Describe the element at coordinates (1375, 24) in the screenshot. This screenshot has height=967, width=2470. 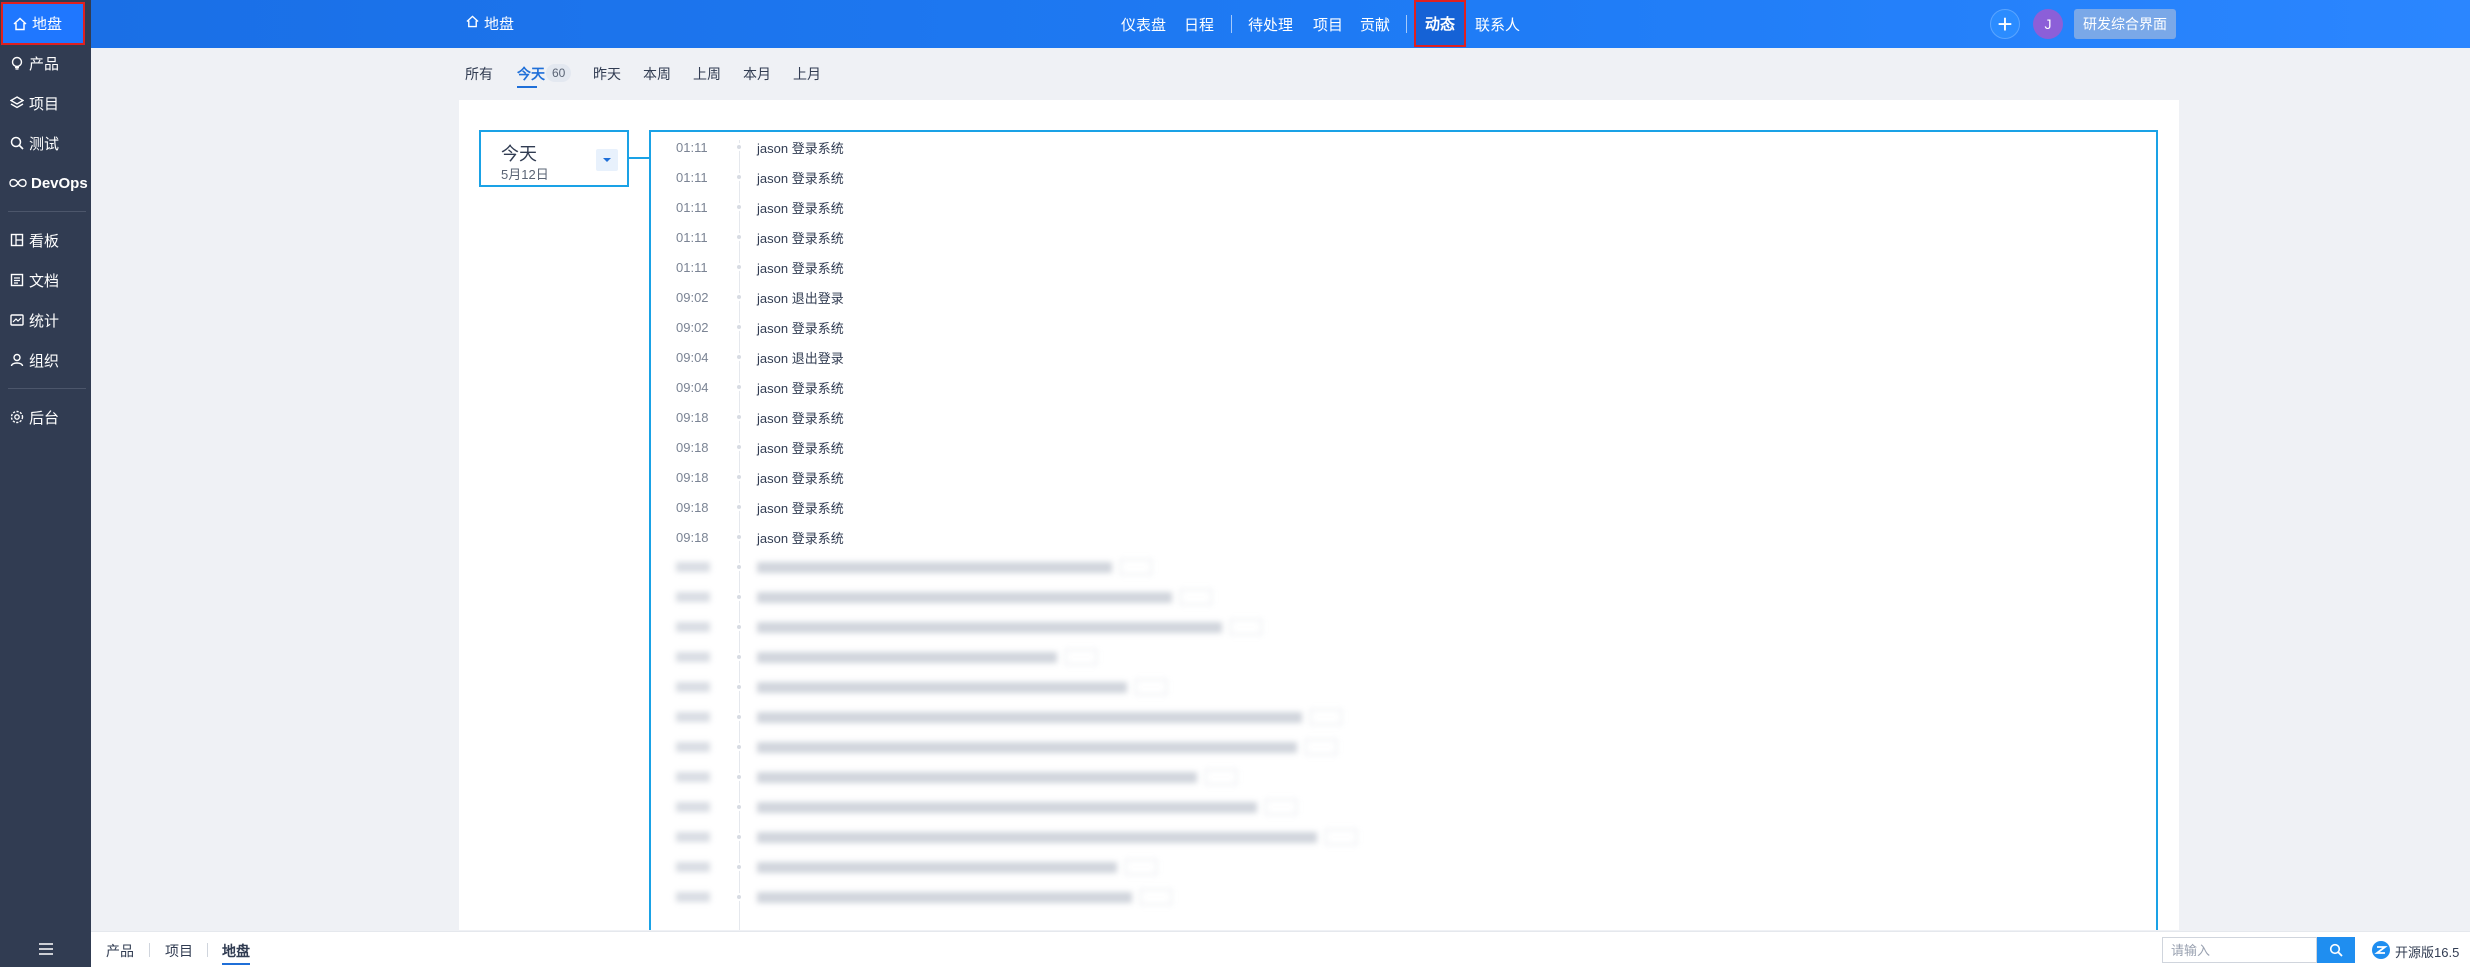
I see `nav-contribution: 贡献` at that location.